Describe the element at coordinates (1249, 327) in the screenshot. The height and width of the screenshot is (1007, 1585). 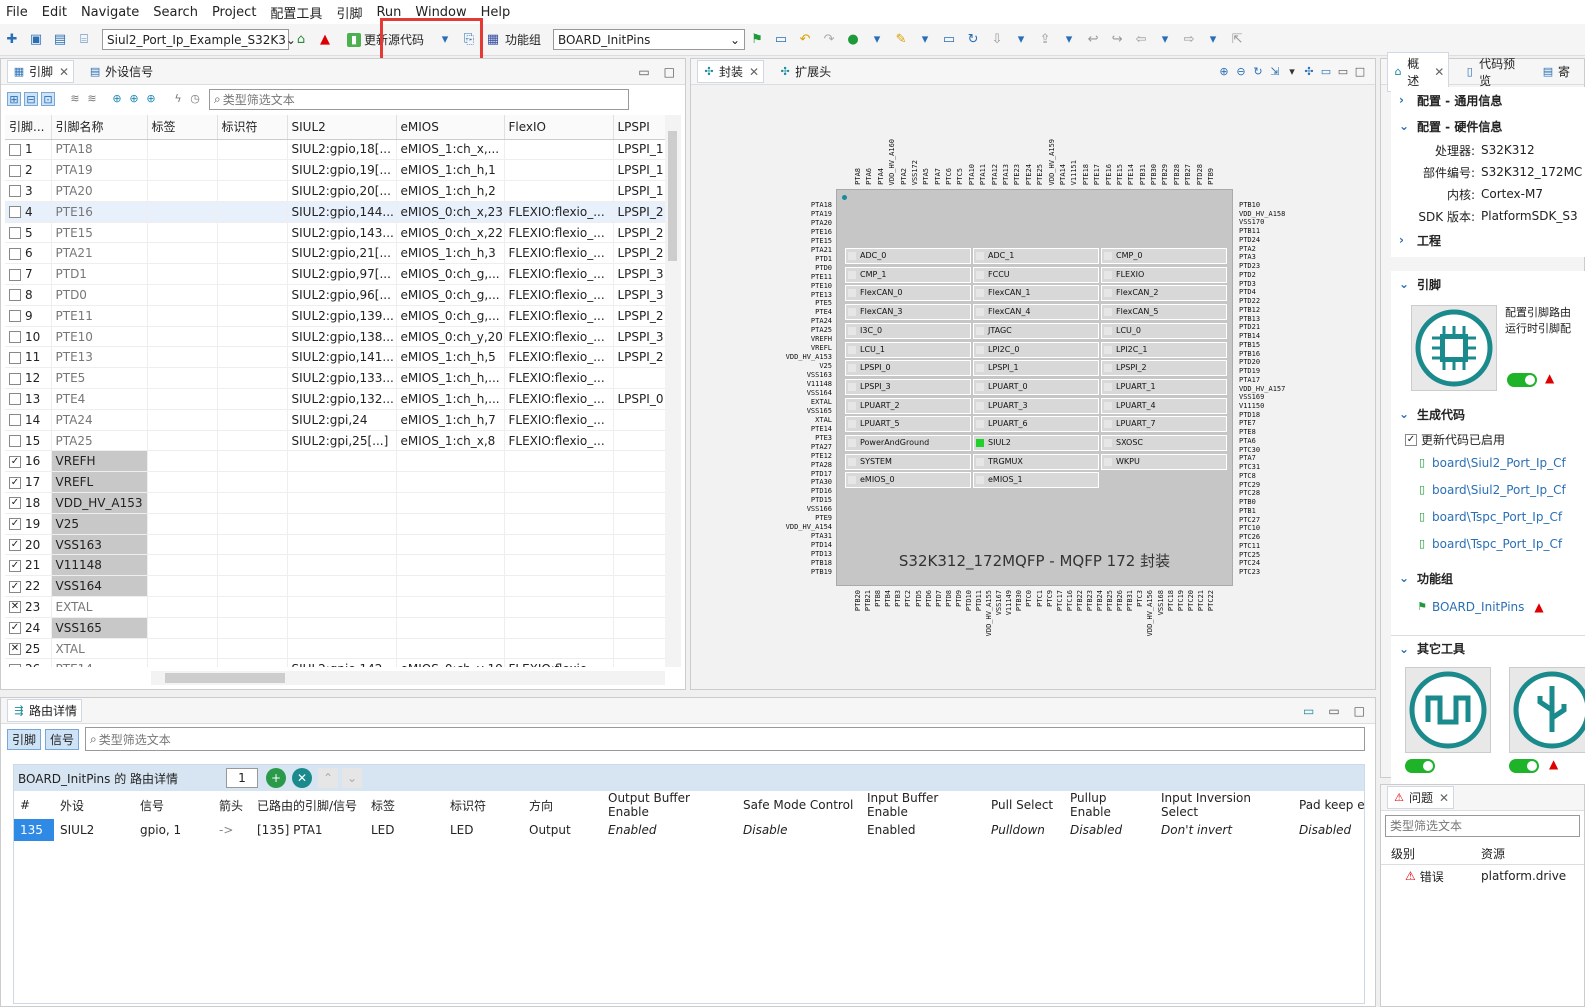
I see `pin-label: PTD21` at that location.